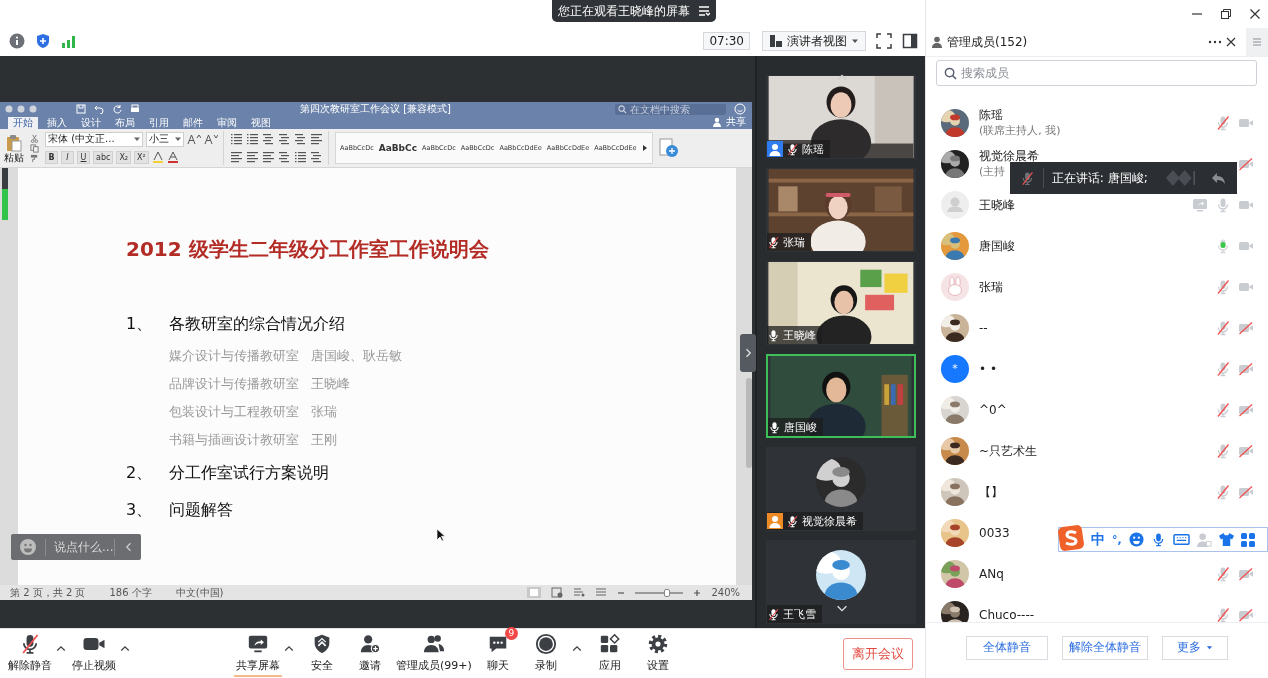 This screenshot has width=1268, height=678. Describe the element at coordinates (253, 440) in the screenshot. I see `sub-item-text: 书籍与插画设计教研室 王刚` at that location.